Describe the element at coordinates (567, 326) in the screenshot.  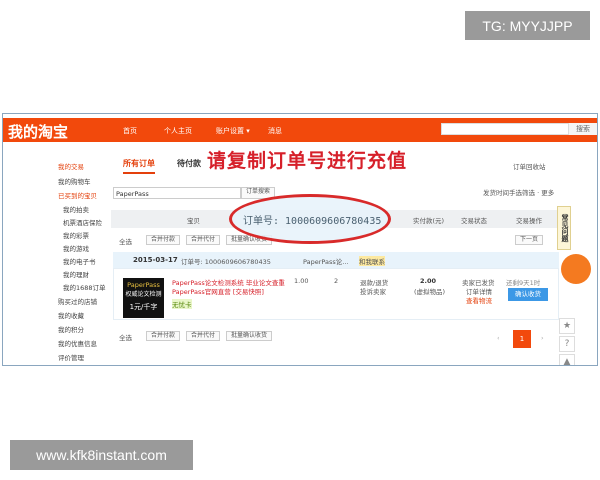
I see `favorite-icon: ★` at that location.